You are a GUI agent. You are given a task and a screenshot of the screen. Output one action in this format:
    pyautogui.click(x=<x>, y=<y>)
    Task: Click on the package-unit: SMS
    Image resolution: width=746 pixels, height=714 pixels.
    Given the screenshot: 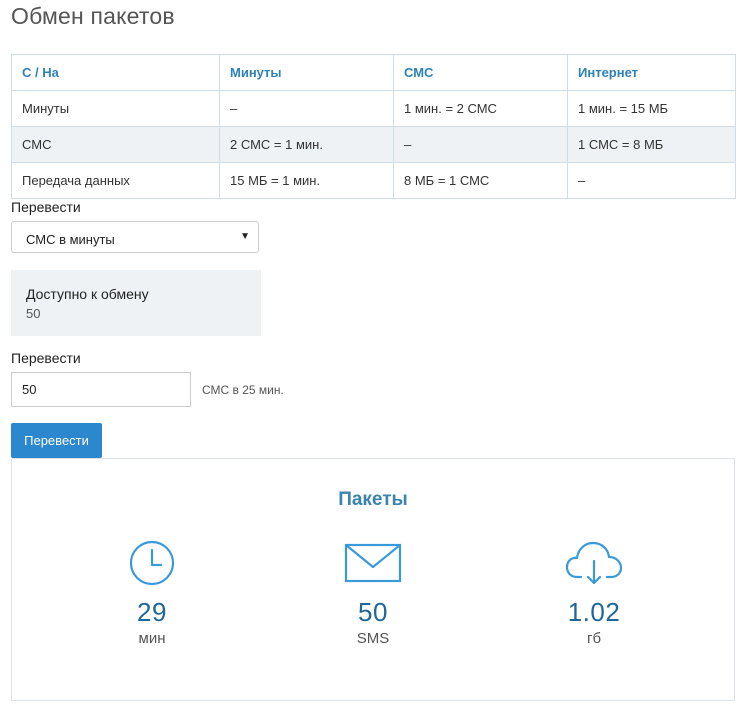 What is the action you would take?
    pyautogui.click(x=373, y=638)
    